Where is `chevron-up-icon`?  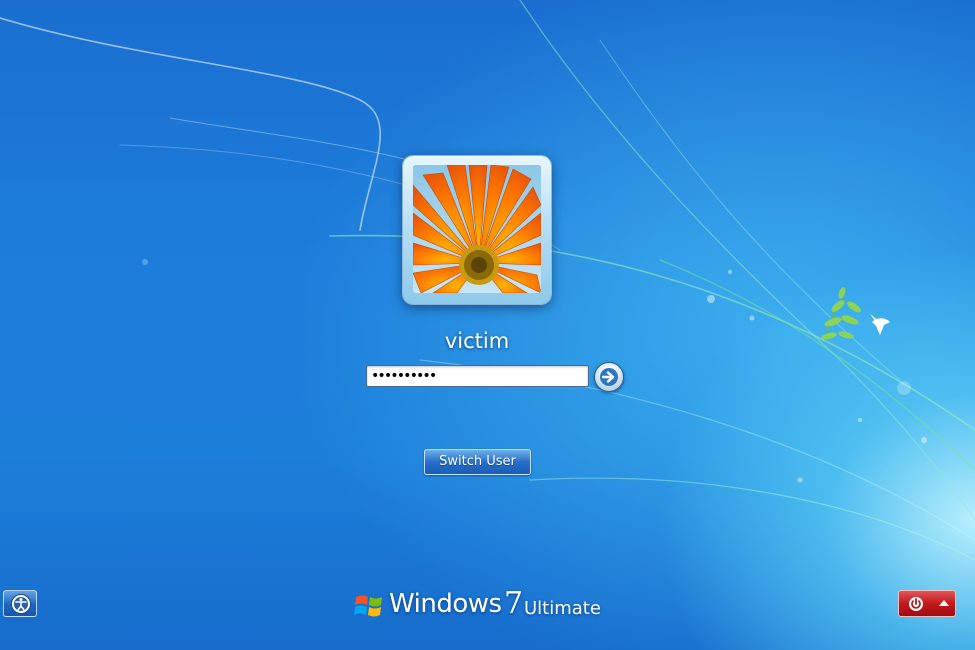
chevron-up-icon is located at coordinates (944, 603).